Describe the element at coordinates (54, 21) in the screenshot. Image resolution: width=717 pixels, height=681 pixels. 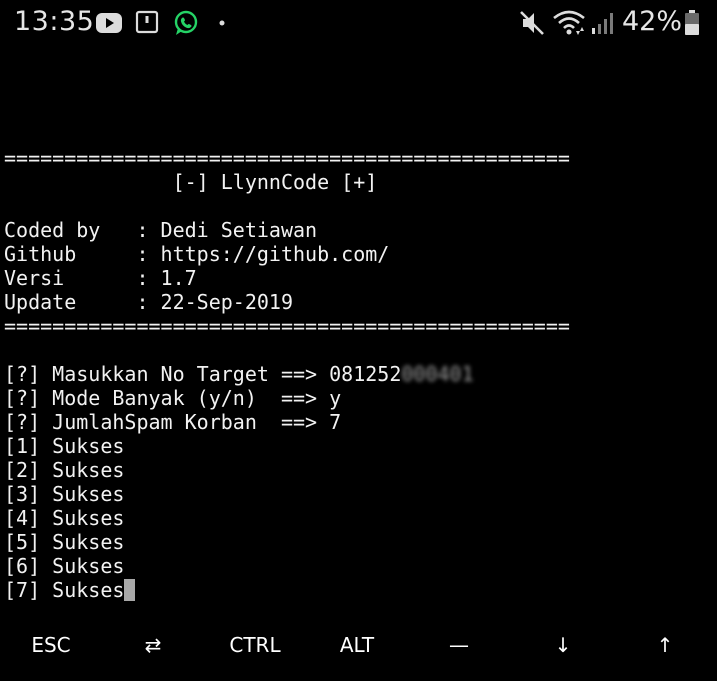
I see `status-time: 13:35` at that location.